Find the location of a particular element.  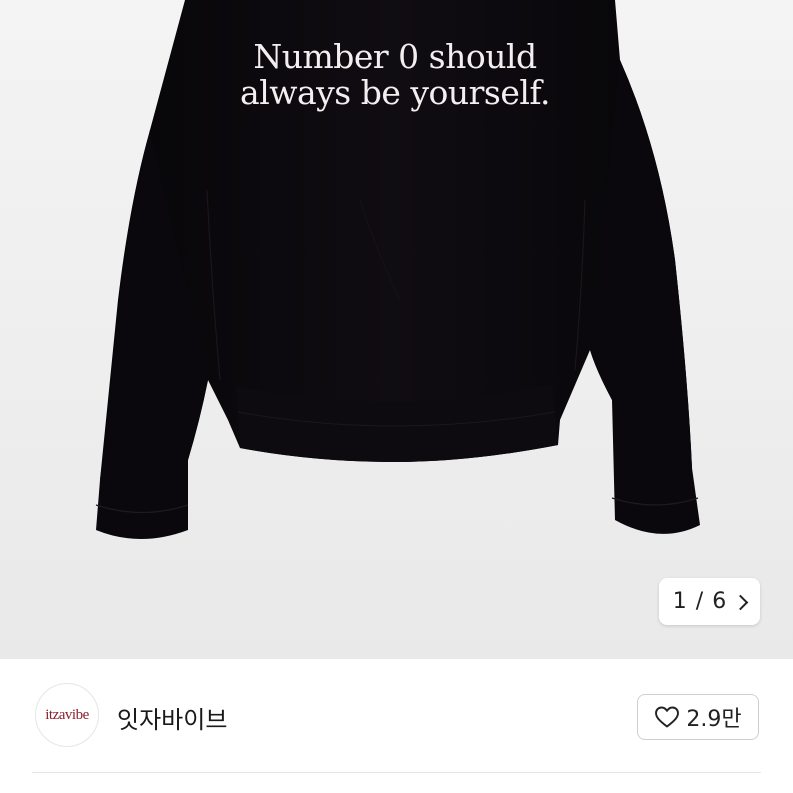

seller-avatar-logo: itzavibe is located at coordinates (67, 714).